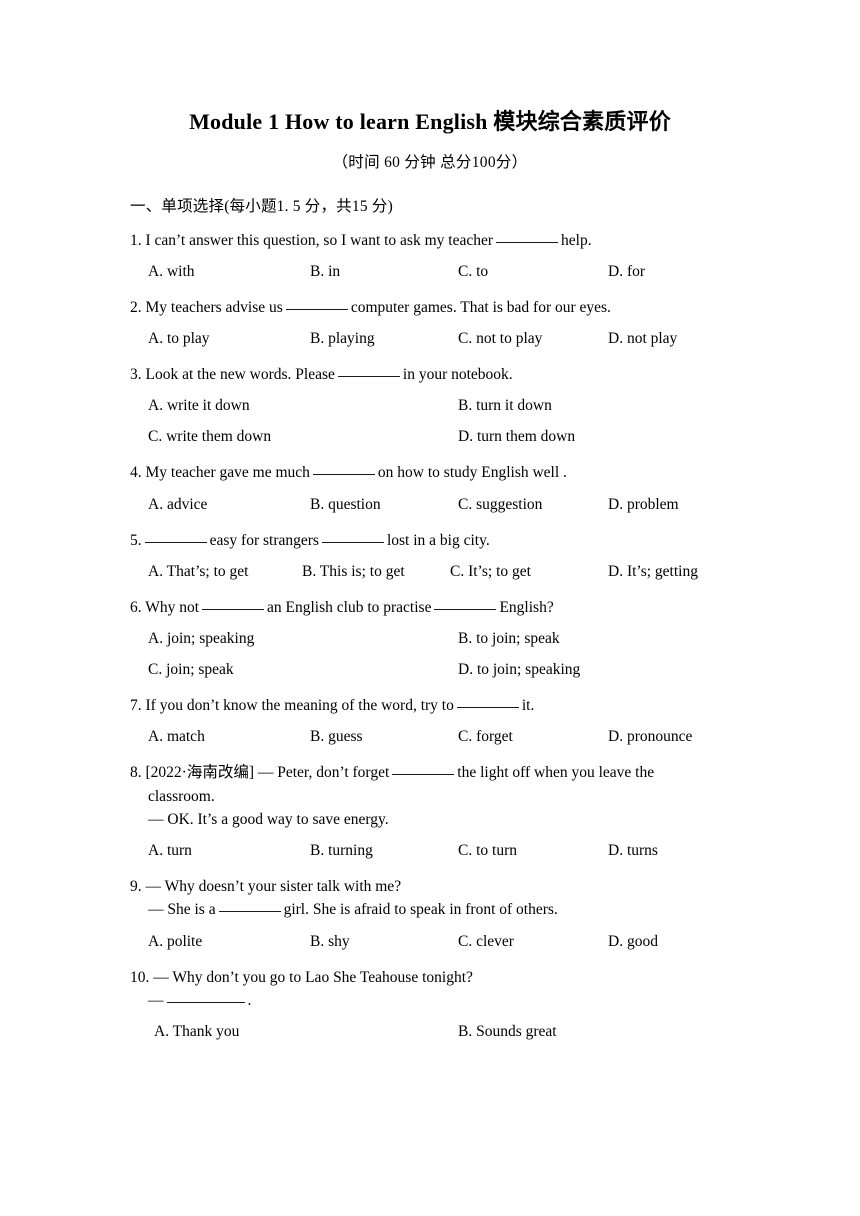 The height and width of the screenshot is (1216, 860). Describe the element at coordinates (430, 846) in the screenshot. I see `option-row: A. turn B. turning C. to turn D. turns` at that location.